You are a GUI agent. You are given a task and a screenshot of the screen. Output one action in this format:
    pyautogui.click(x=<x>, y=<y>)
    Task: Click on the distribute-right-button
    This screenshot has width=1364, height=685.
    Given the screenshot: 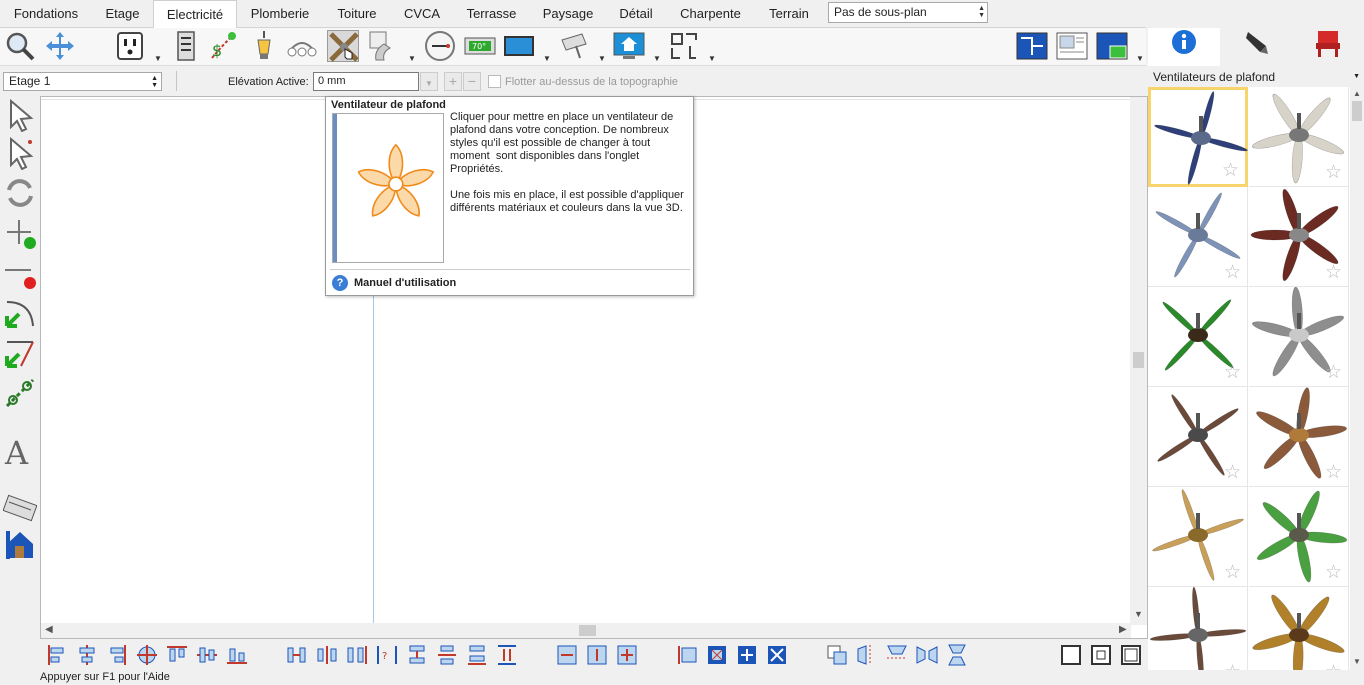 What is the action you would take?
    pyautogui.click(x=357, y=655)
    